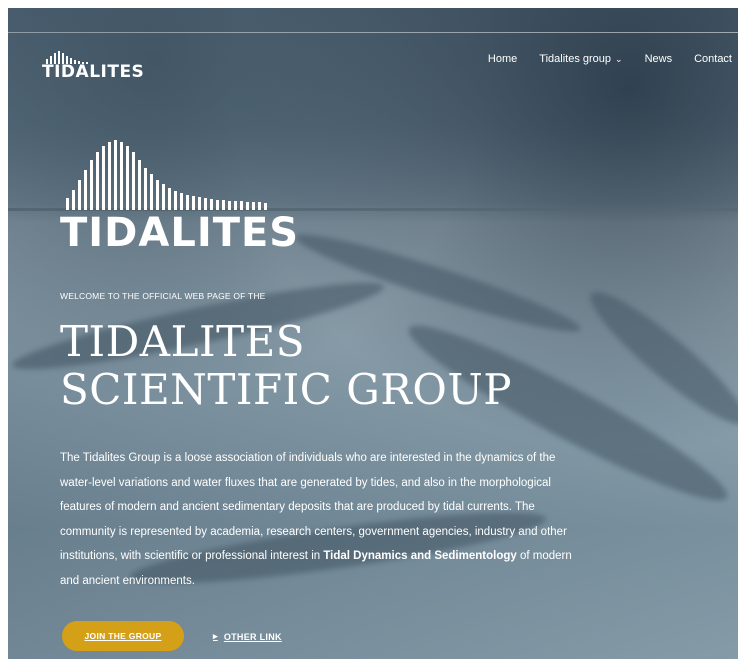 The height and width of the screenshot is (659, 738). What do you see at coordinates (183, 341) in the screenshot?
I see `title-line-1: TIDALITES` at bounding box center [183, 341].